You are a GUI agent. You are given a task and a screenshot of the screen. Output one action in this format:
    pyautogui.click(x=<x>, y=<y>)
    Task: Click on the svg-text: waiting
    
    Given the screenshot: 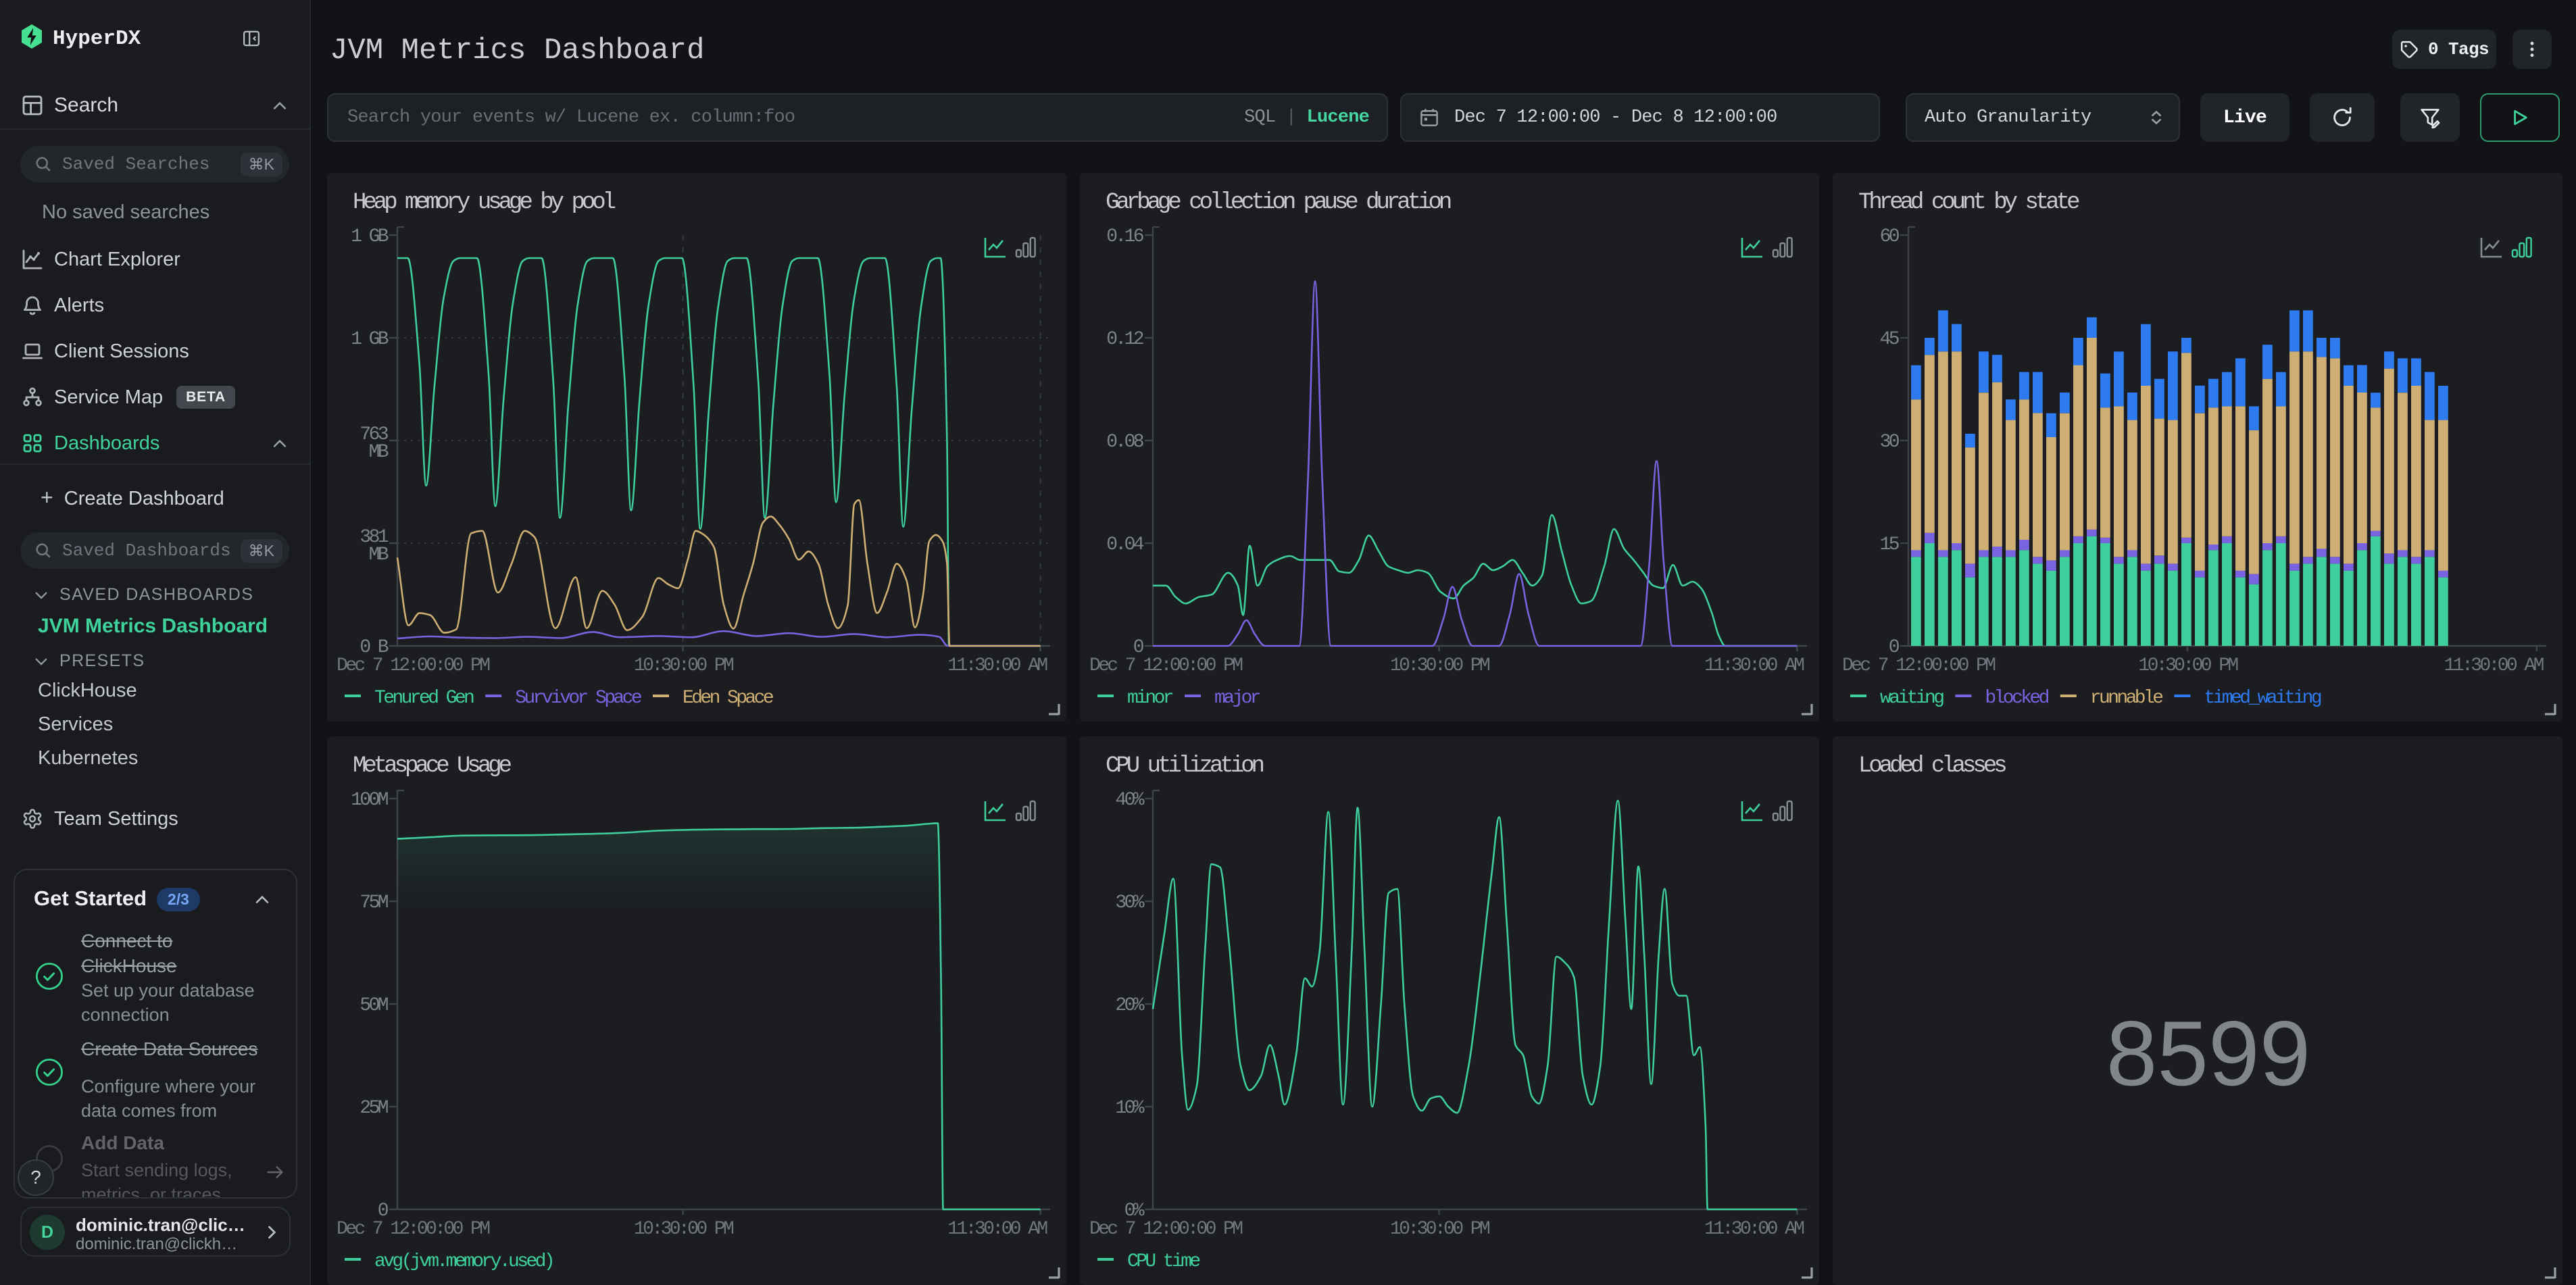 What is the action you would take?
    pyautogui.click(x=1911, y=698)
    